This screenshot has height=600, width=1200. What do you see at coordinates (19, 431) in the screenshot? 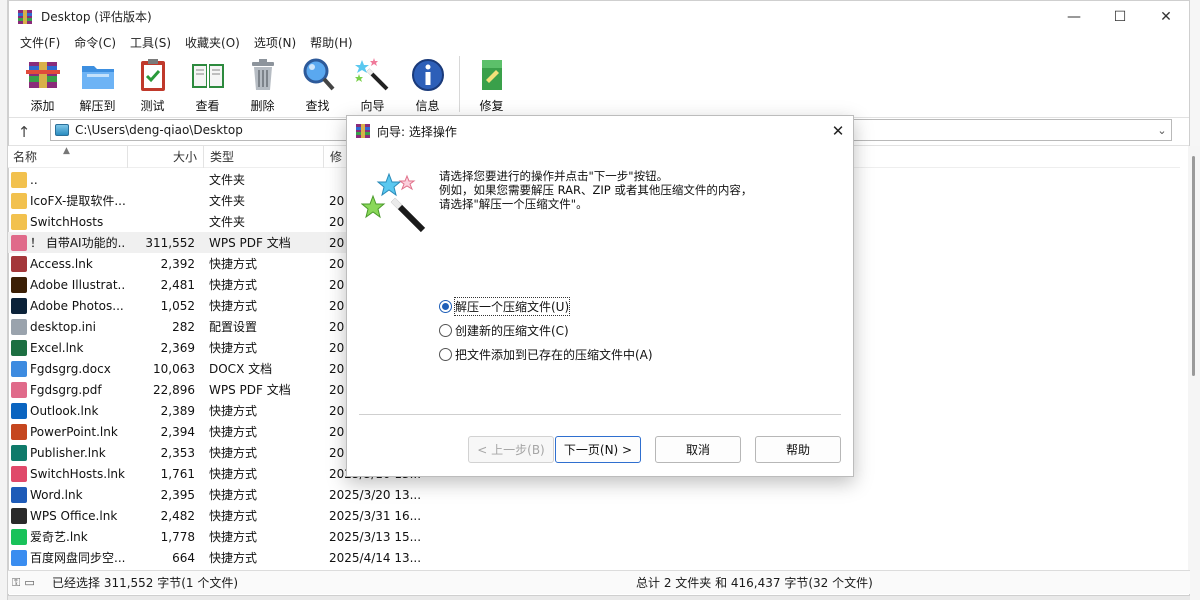
I see `powerpoint-icon` at bounding box center [19, 431].